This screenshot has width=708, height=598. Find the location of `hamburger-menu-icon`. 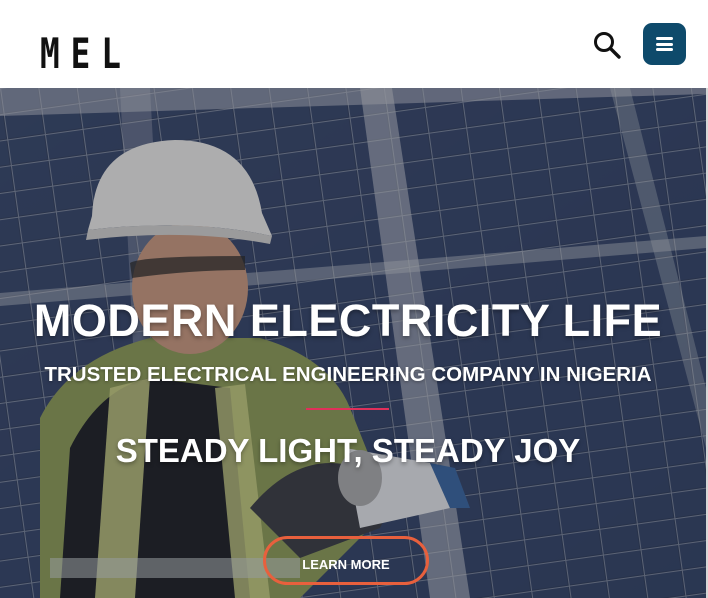

hamburger-menu-icon is located at coordinates (664, 44).